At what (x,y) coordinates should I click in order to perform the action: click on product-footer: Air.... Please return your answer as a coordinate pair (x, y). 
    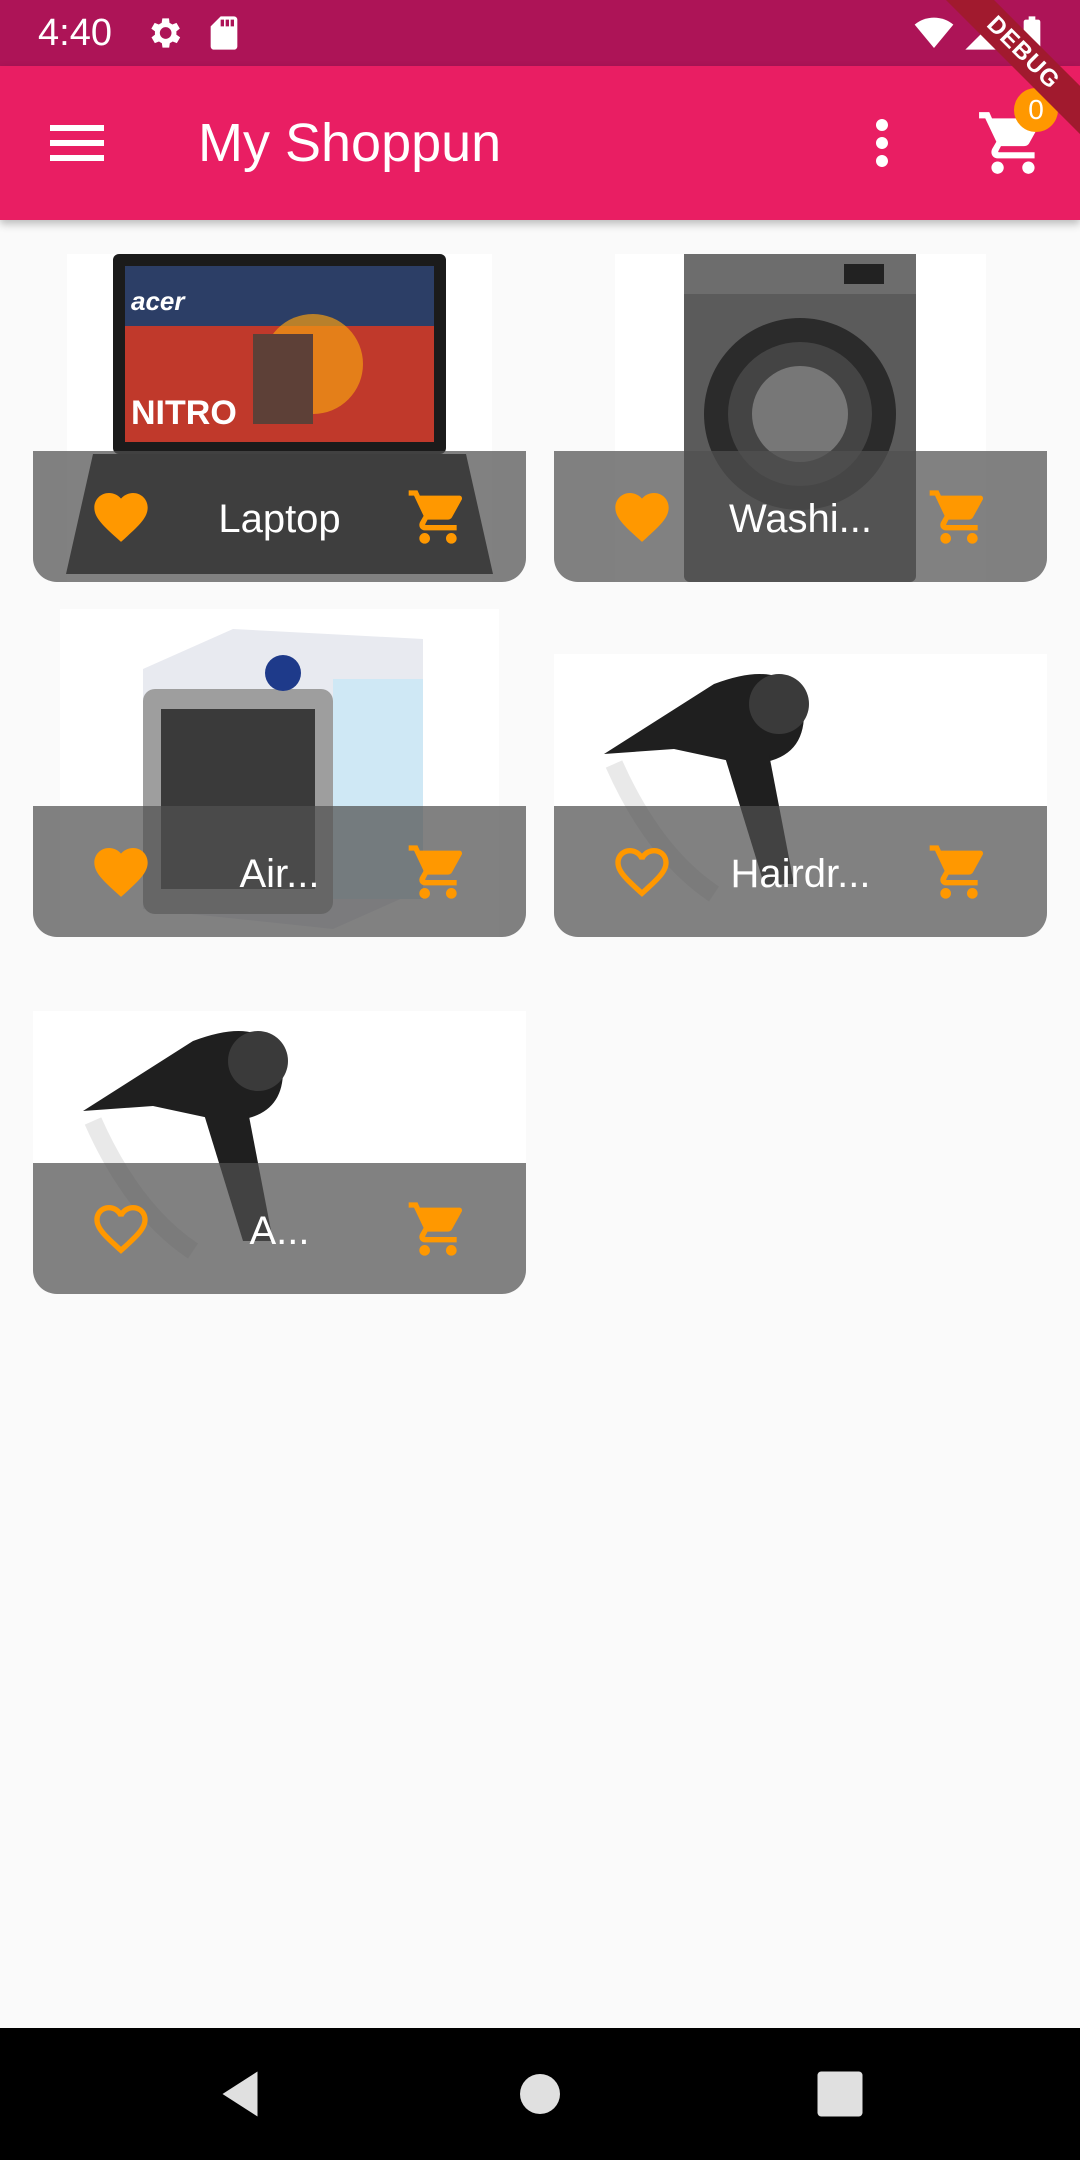
    Looking at the image, I should click on (279, 871).